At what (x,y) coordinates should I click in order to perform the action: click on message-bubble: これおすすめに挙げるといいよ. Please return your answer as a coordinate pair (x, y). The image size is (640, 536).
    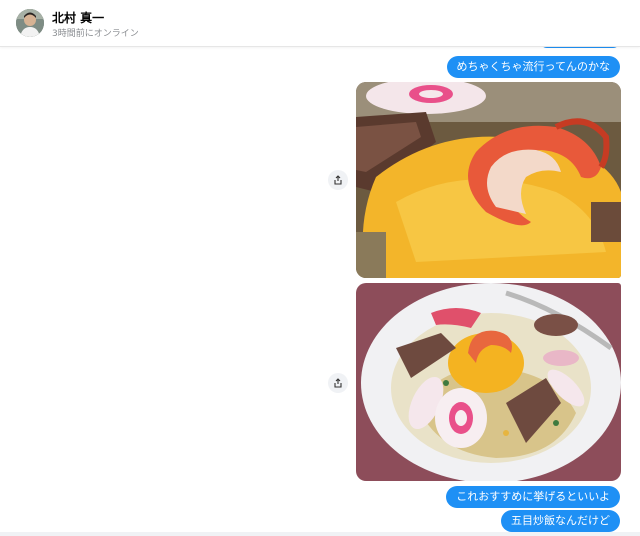
    Looking at the image, I should click on (533, 497).